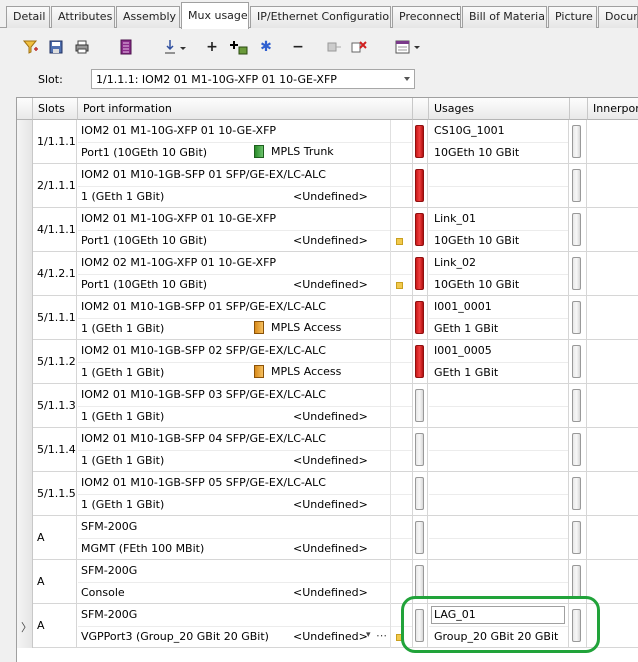  I want to click on slot-cell: 5/1.1.1, so click(55, 318).